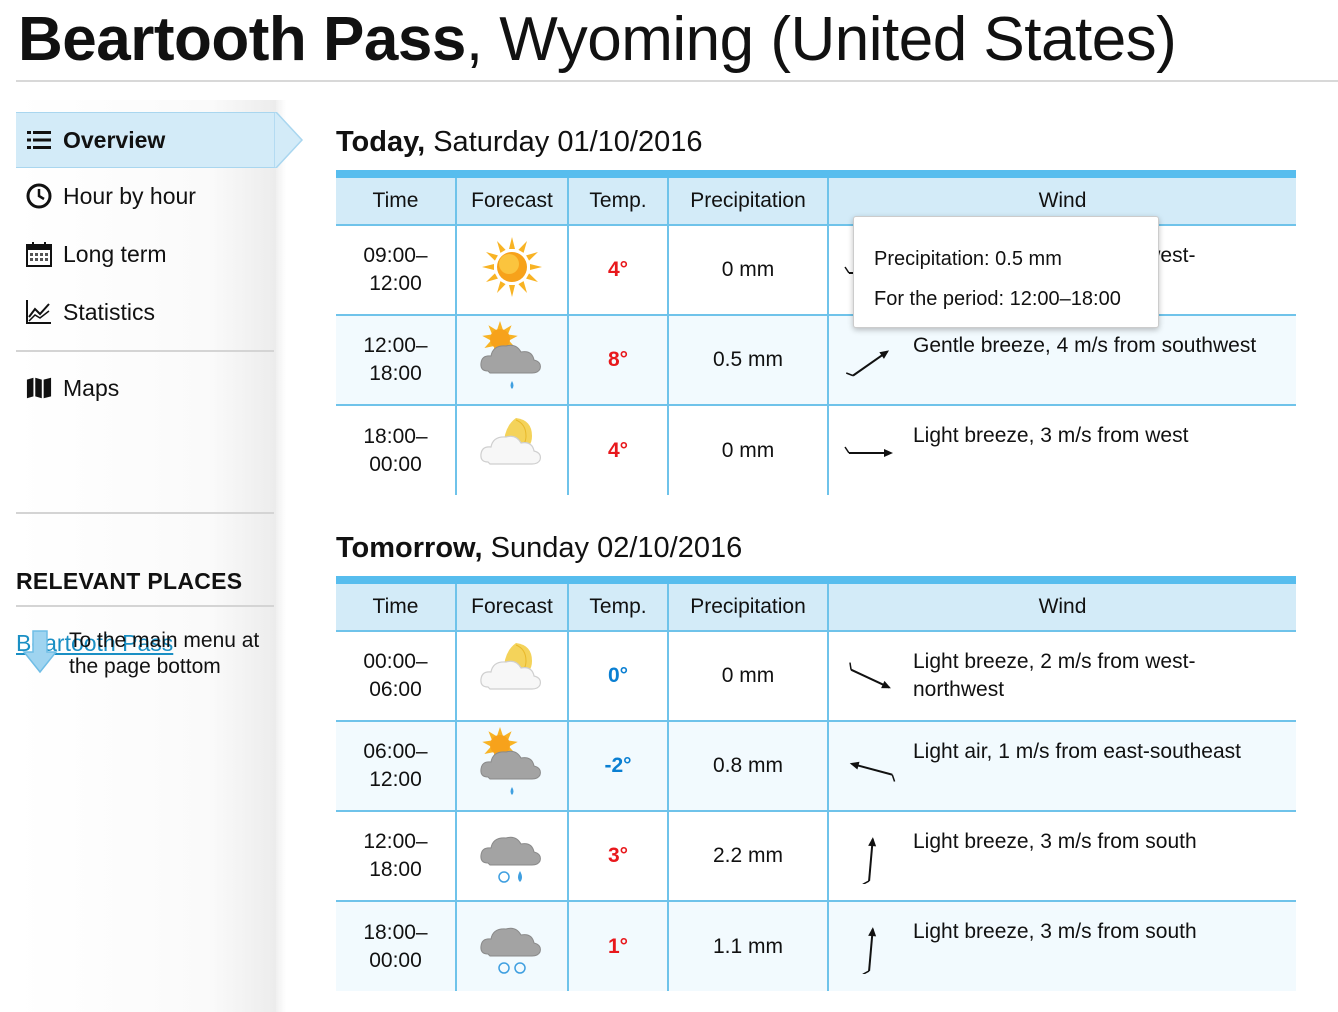  I want to click on precipitation-cell: 1.1 mm, so click(747, 946).